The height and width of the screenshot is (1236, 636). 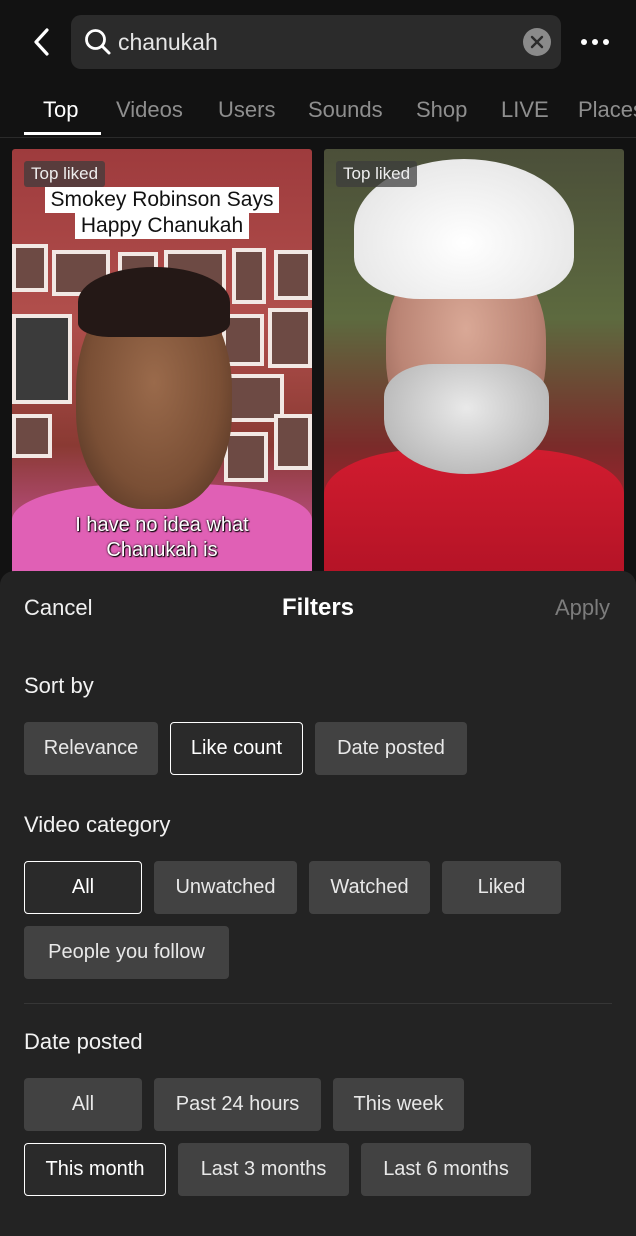 I want to click on search-icon, so click(x=98, y=42).